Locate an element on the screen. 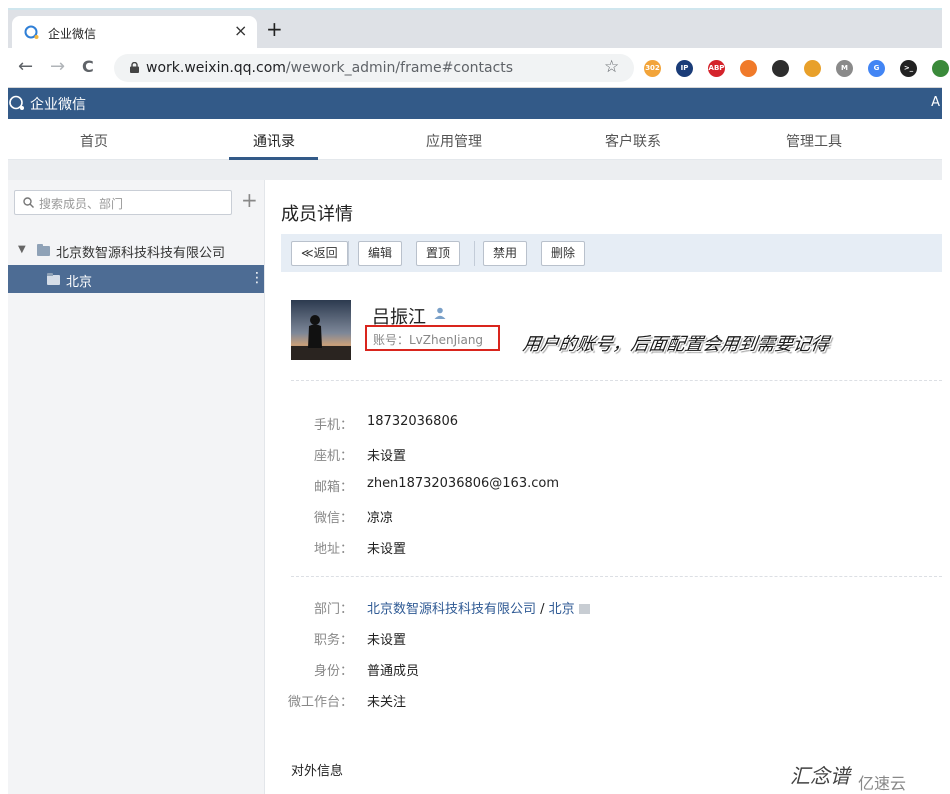 The height and width of the screenshot is (794, 950). wework-icon is located at coordinates (31, 32).